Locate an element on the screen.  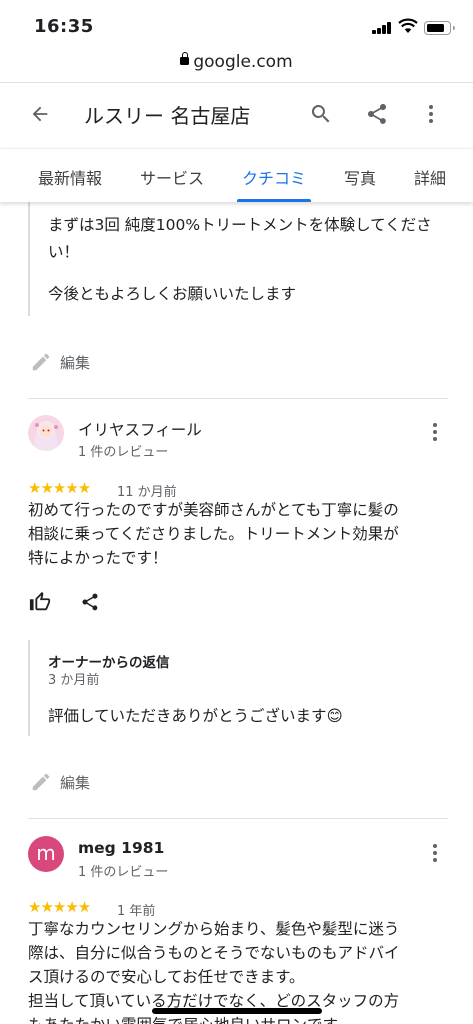
share-button is located at coordinates (377, 114).